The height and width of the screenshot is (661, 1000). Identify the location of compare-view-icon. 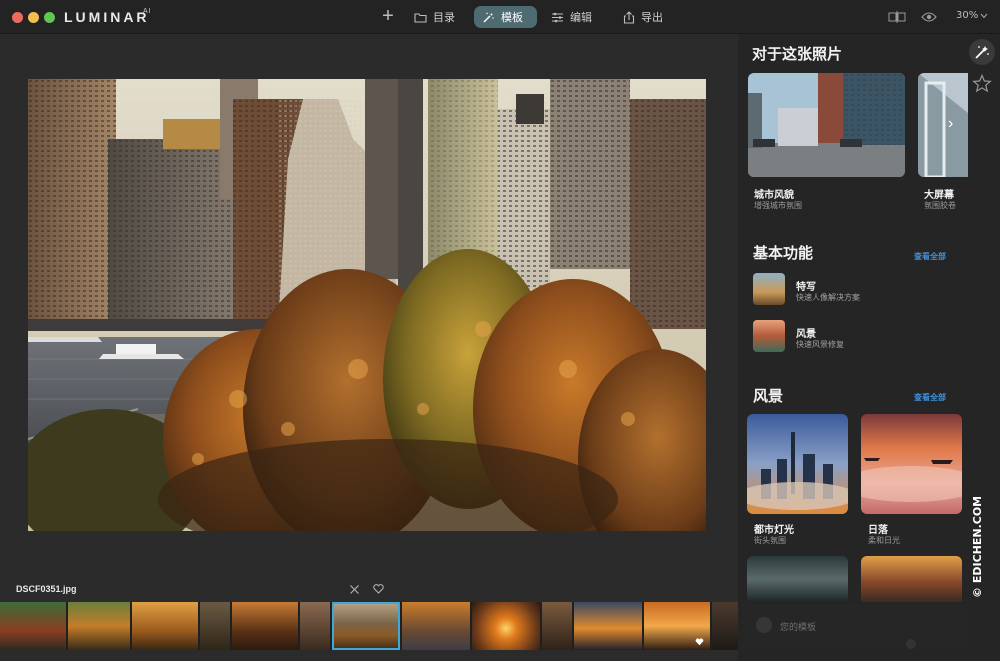
(897, 17).